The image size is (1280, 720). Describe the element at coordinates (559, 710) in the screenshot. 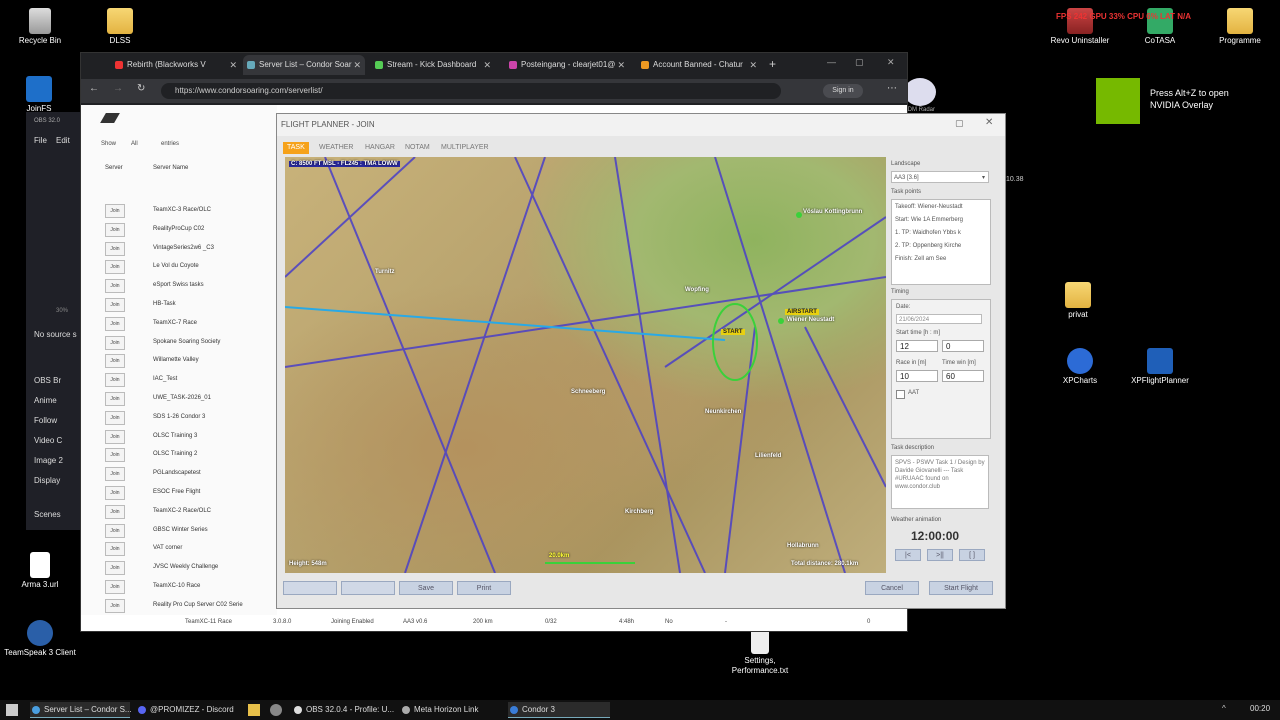

I see `taskbar-item-condor: Condor 3` at that location.